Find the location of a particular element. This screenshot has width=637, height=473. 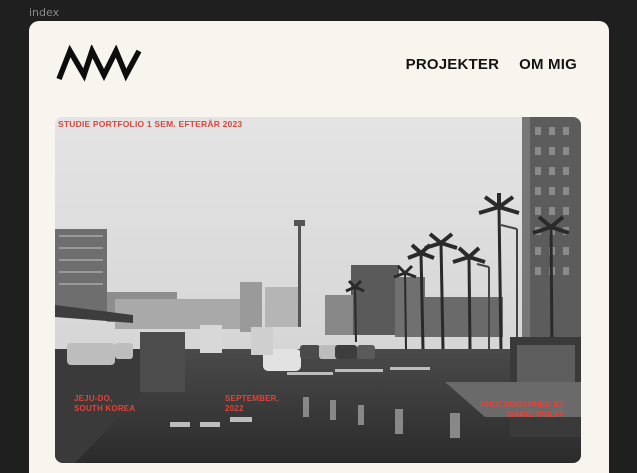

nav-link-about: OM MIG is located at coordinates (548, 64).